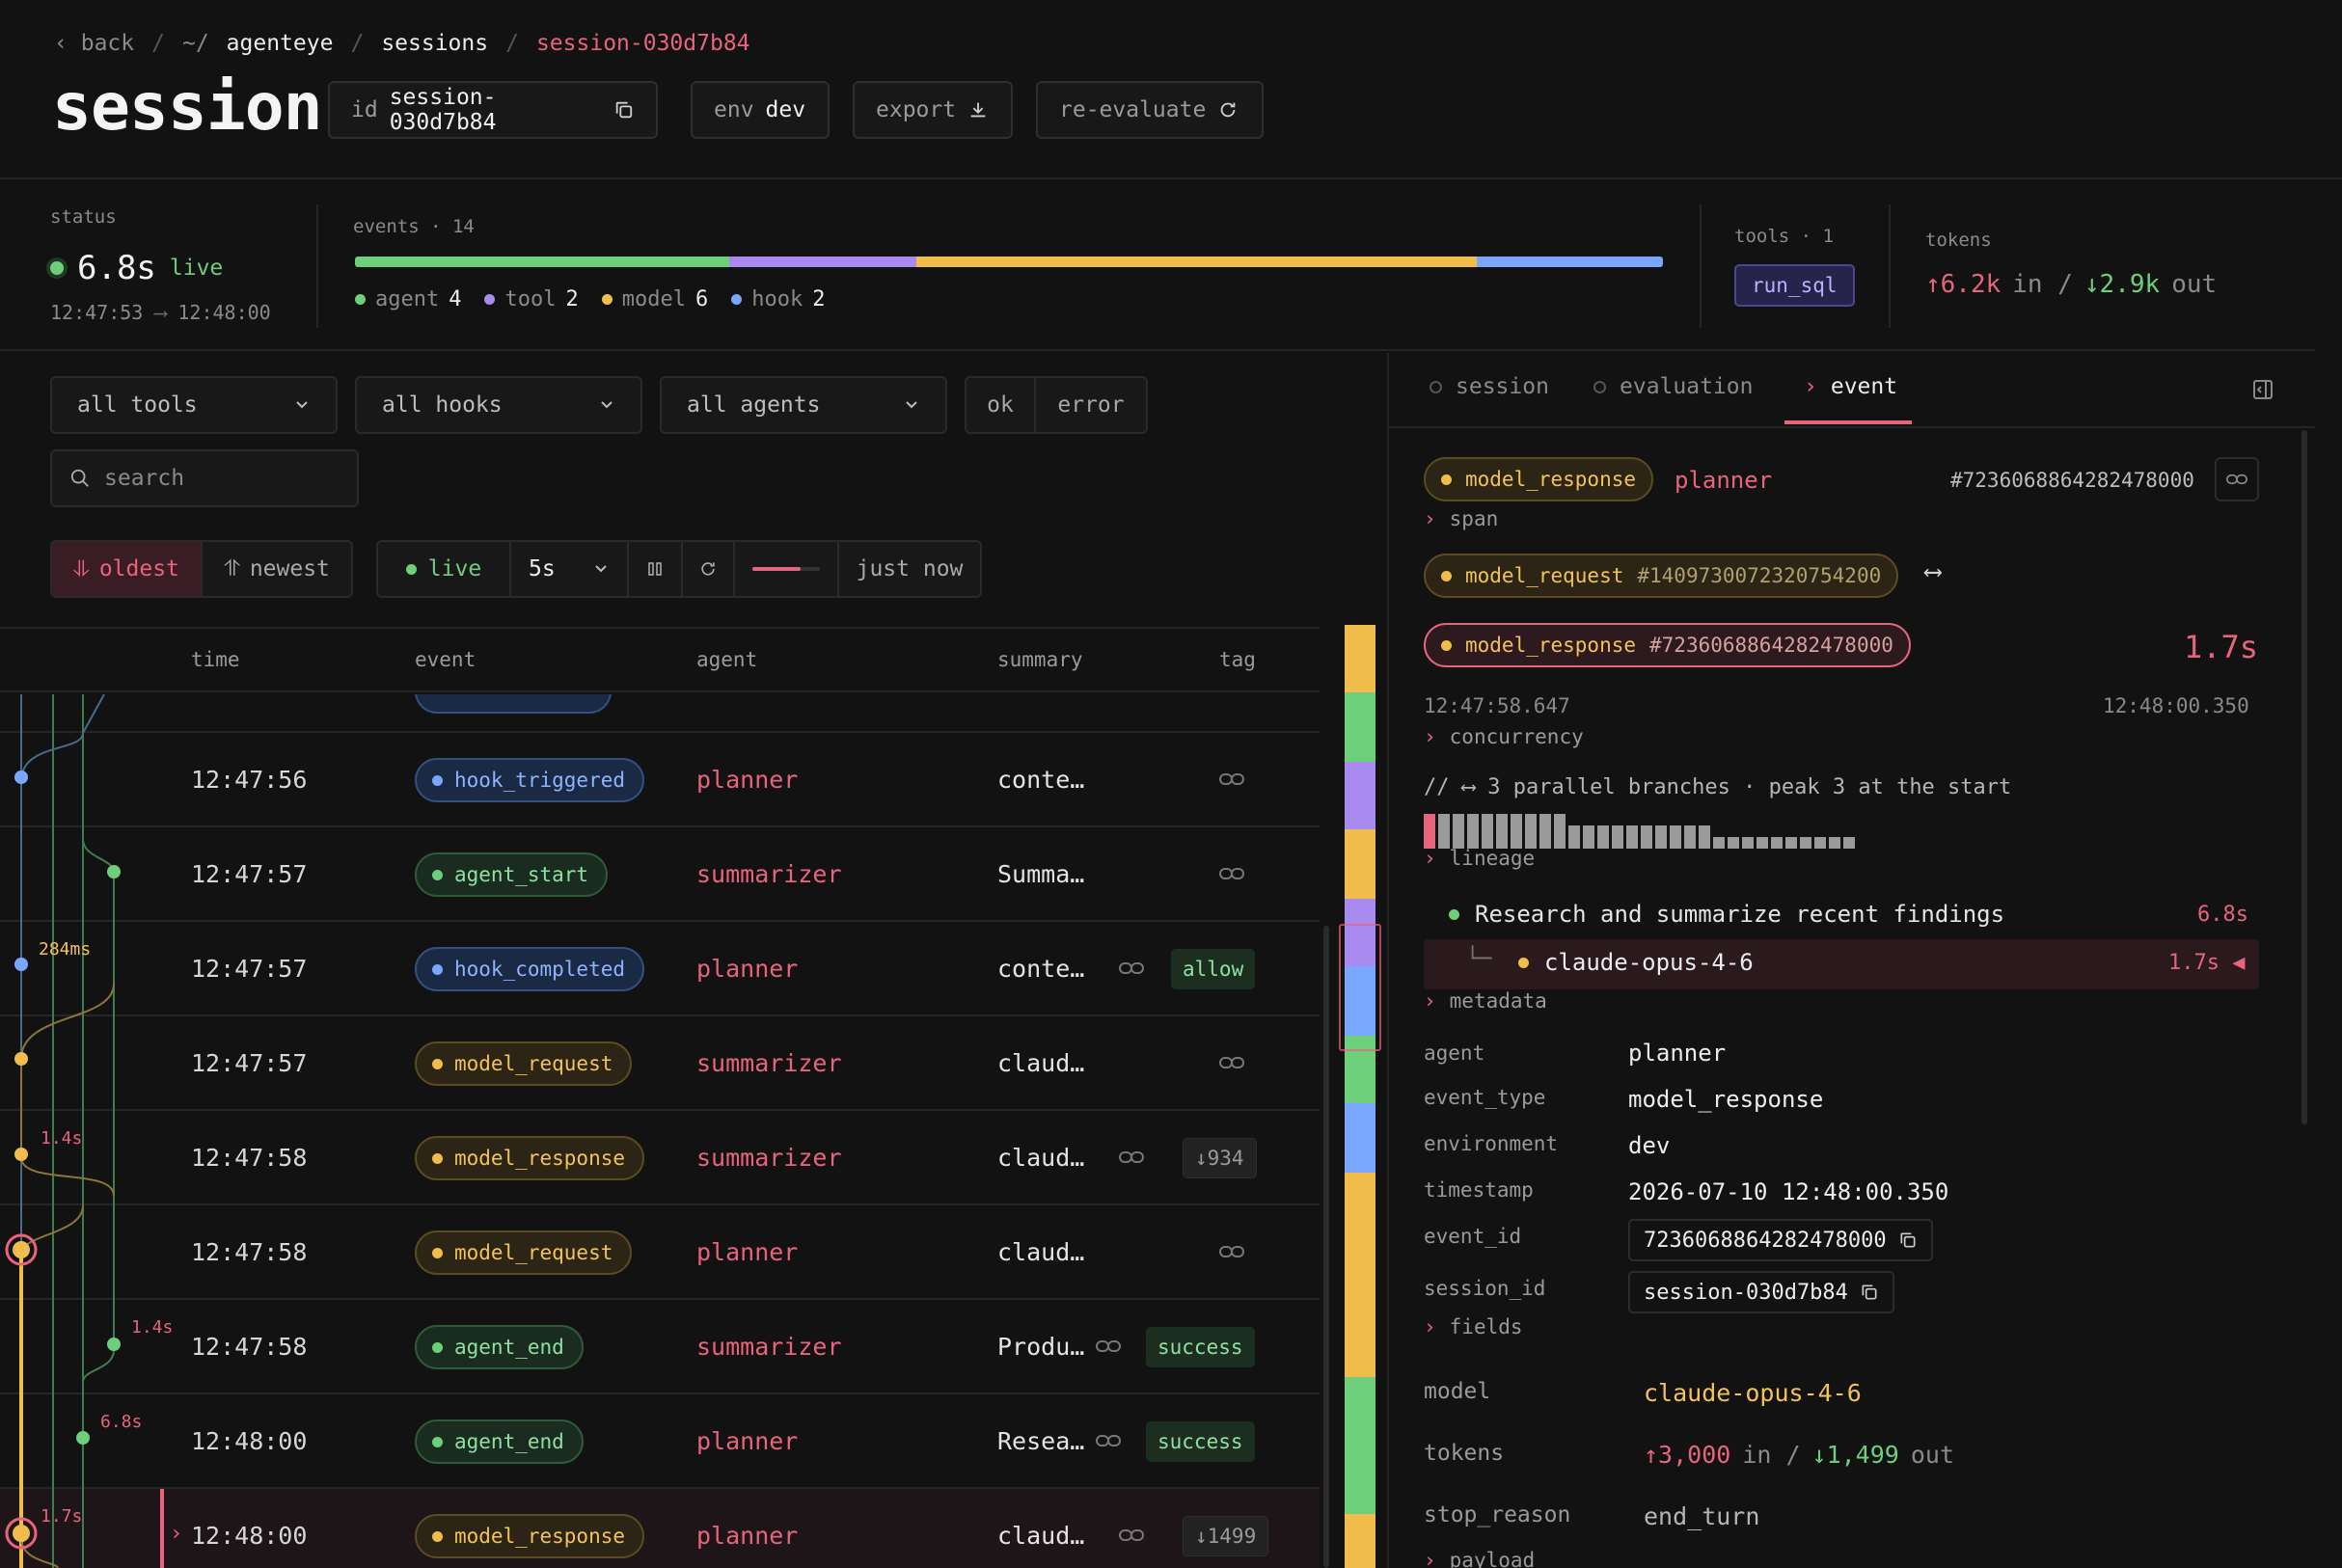  I want to click on sort-newest-button: ⥣ newest, so click(277, 569).